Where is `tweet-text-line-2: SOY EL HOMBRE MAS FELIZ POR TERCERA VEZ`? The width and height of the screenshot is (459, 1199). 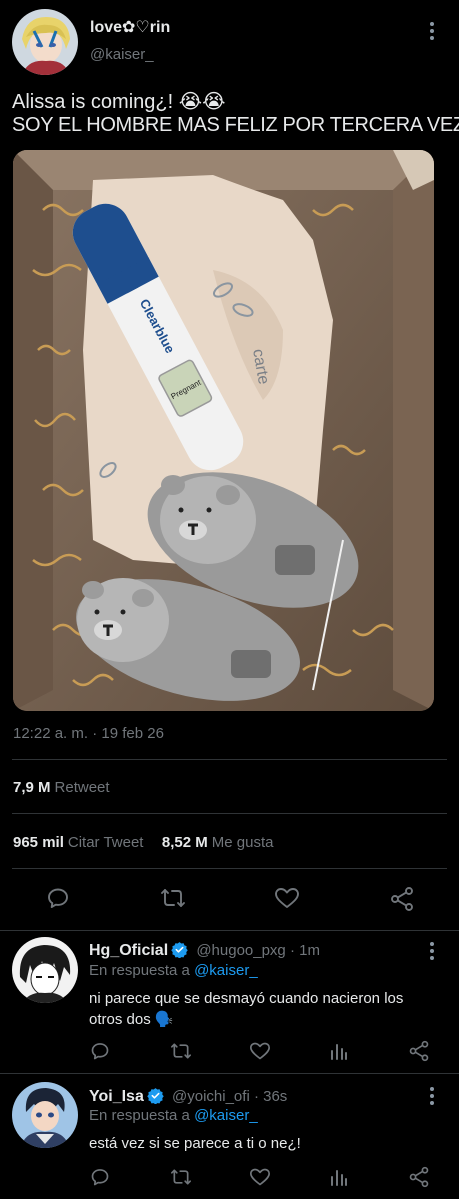 tweet-text-line-2: SOY EL HOMBRE MAS FELIZ POR TERCERA VEZ is located at coordinates (235, 125).